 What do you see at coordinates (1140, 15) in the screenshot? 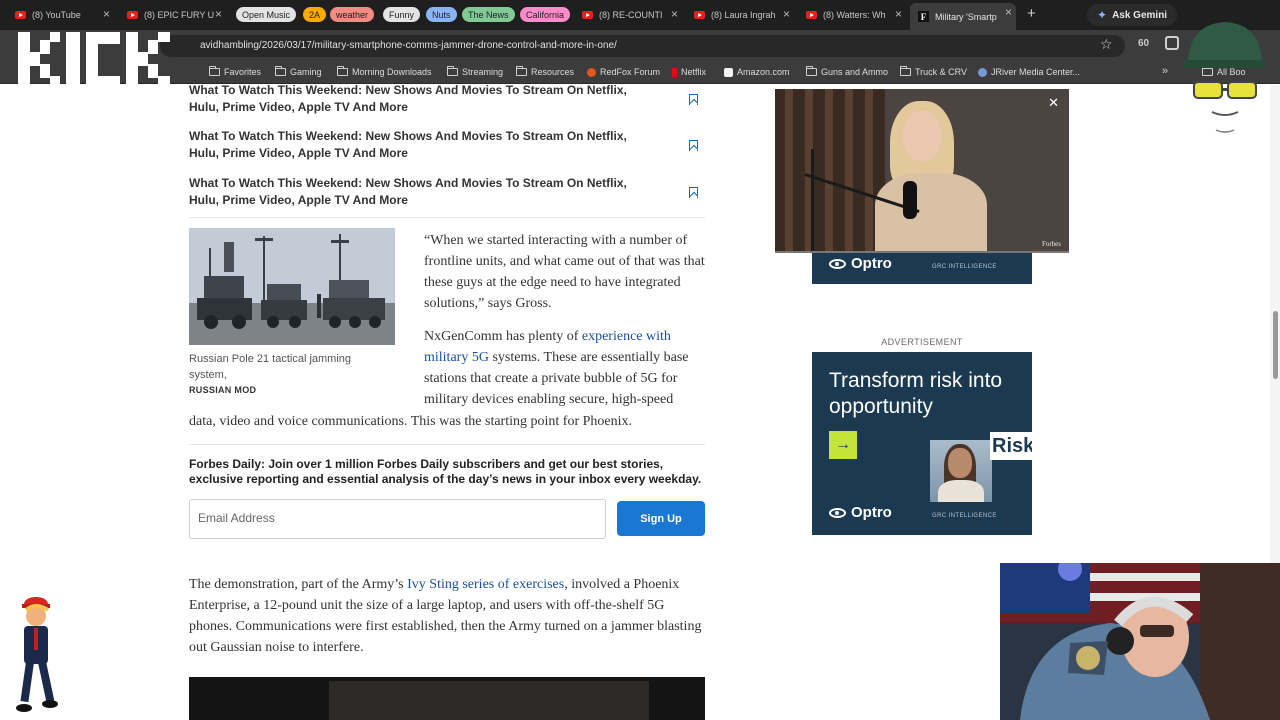
I see `gemini-label: Ask Gemini` at bounding box center [1140, 15].